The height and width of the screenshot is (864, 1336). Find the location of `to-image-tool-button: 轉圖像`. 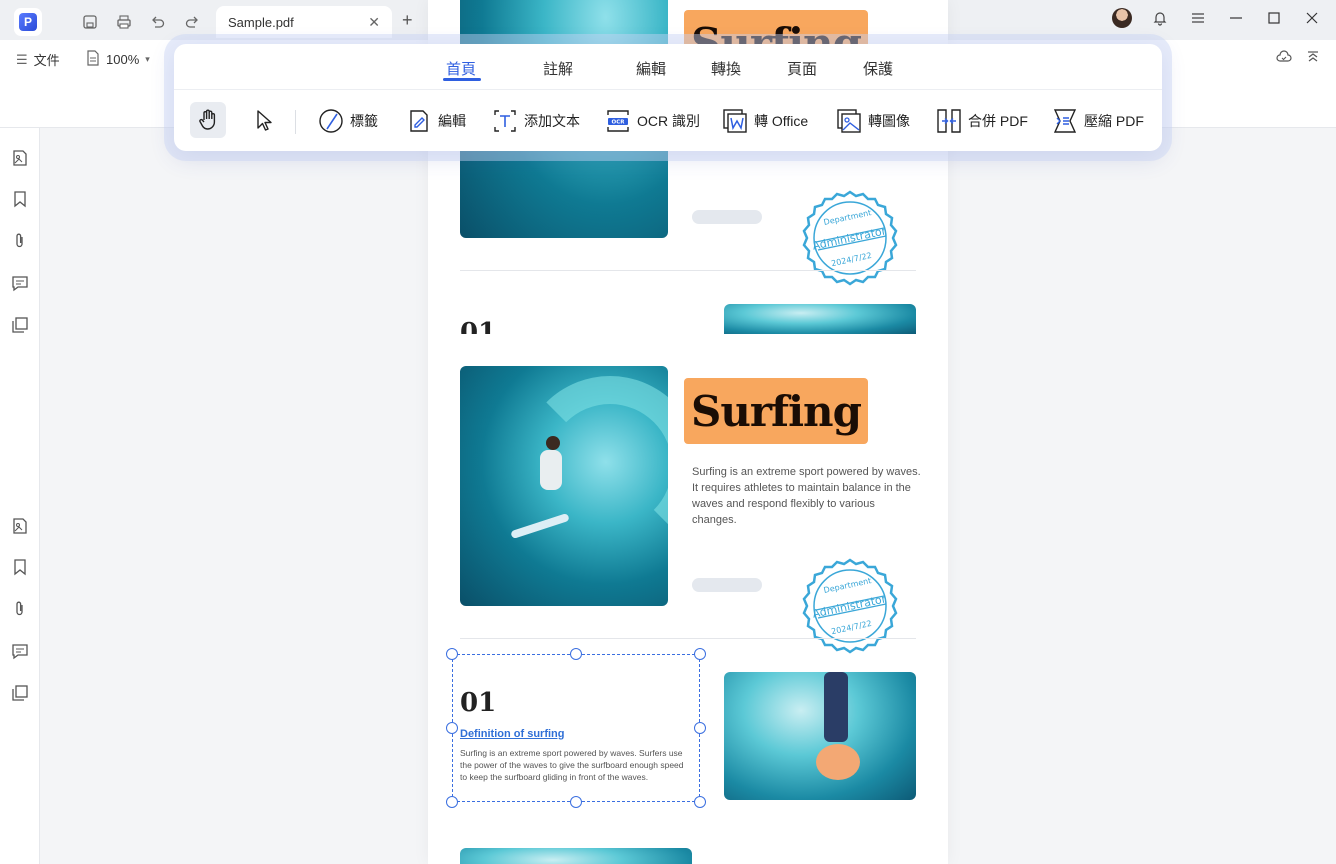

to-image-tool-button: 轉圖像 is located at coordinates (873, 121).